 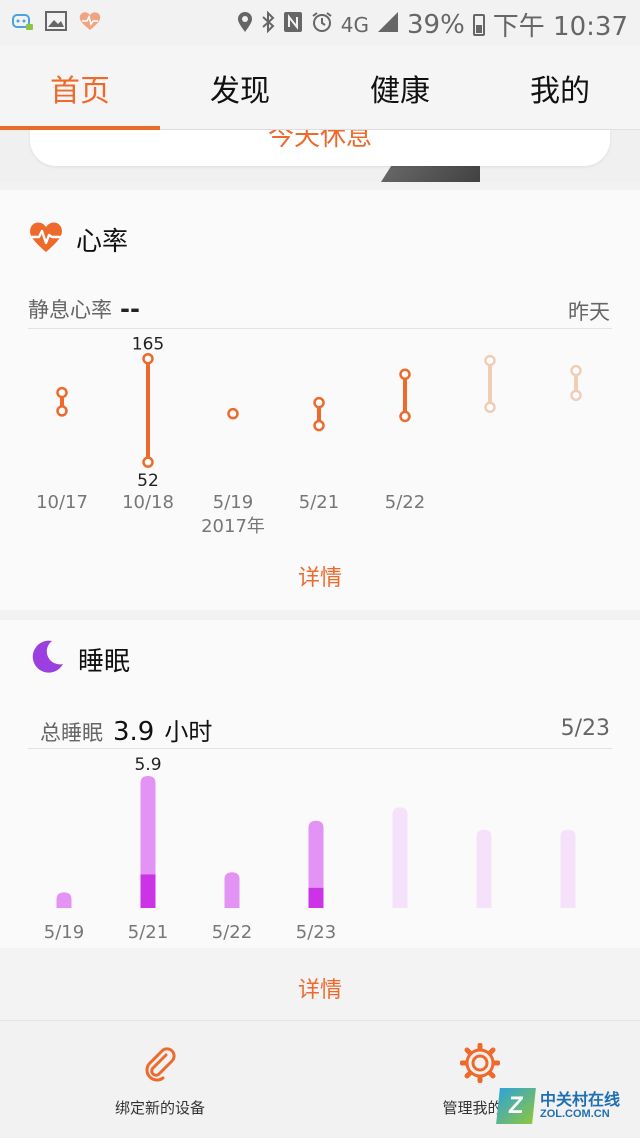 I want to click on clock: 下午 10:37, so click(x=560, y=27).